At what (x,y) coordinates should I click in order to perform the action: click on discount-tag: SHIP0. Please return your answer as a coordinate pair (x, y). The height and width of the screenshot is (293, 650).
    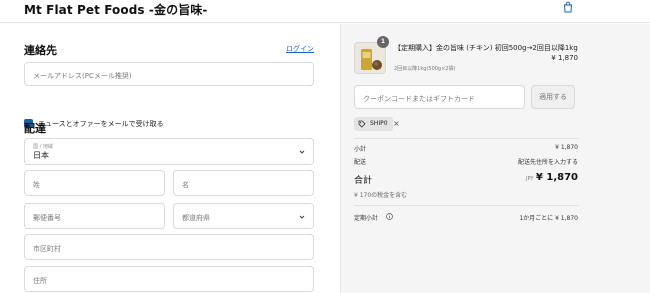
    Looking at the image, I should click on (373, 124).